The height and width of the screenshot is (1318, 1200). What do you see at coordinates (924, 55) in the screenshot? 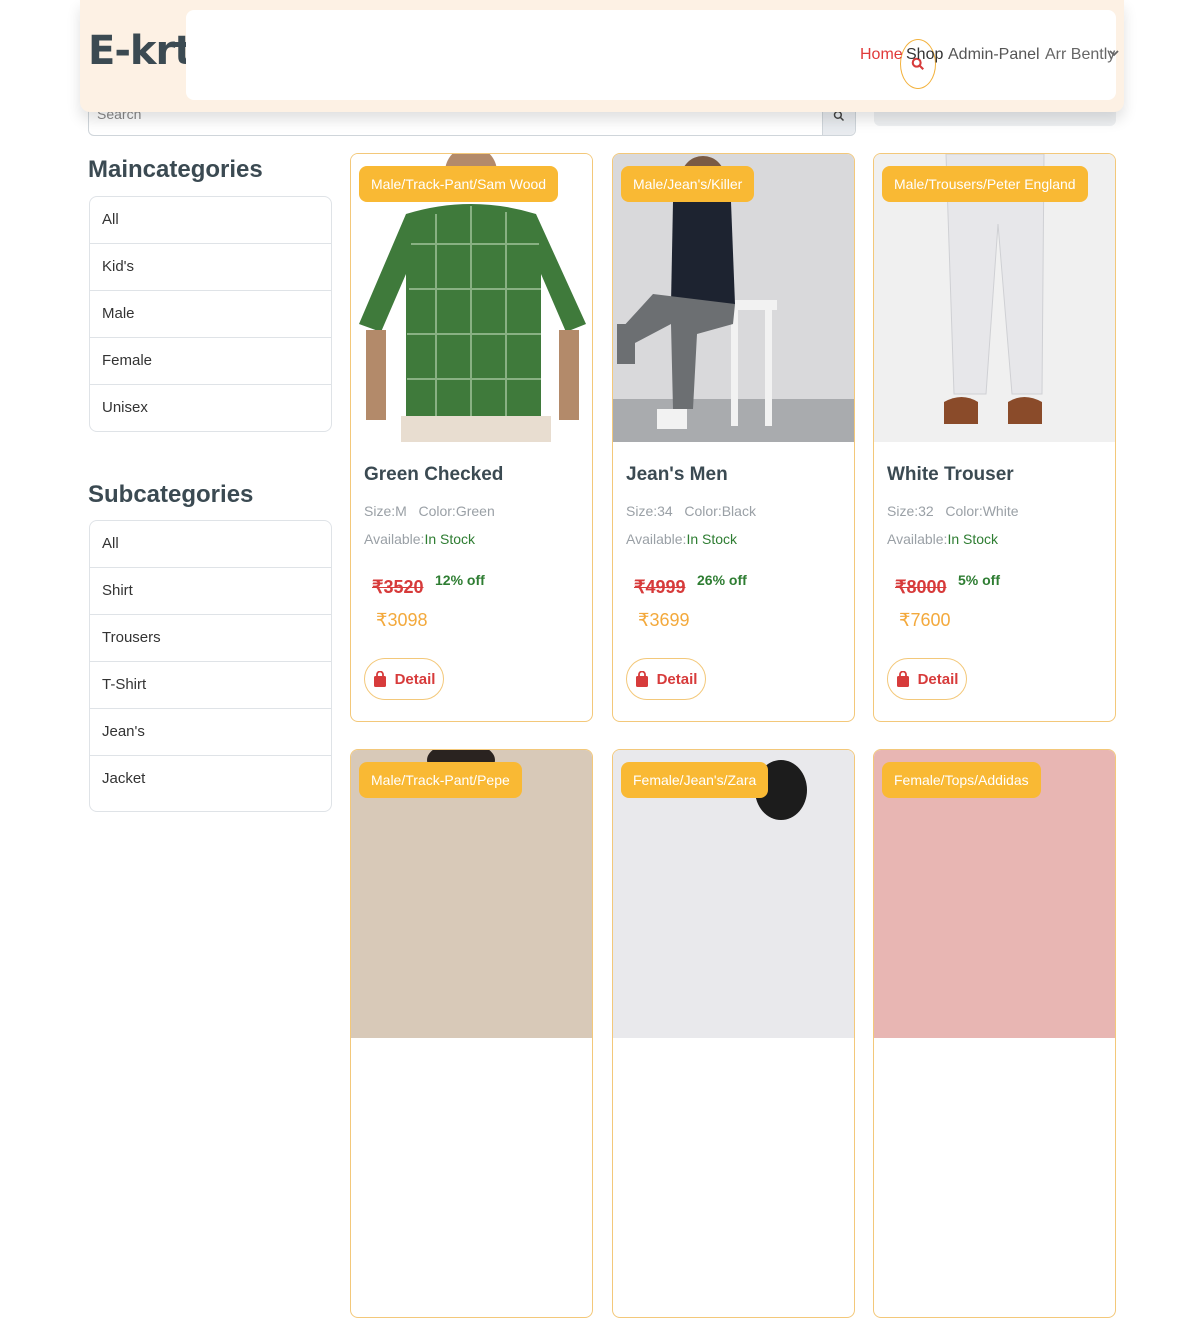
I see `nav-shop-link: Shop` at bounding box center [924, 55].